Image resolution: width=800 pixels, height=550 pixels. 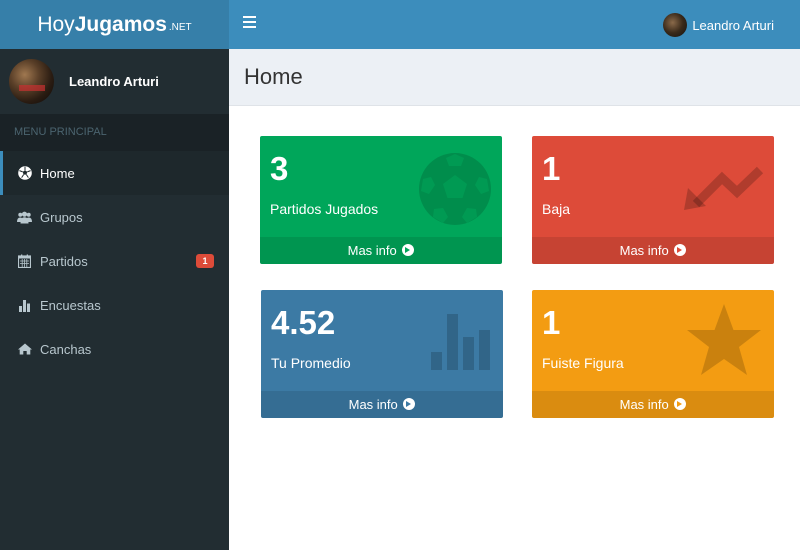 What do you see at coordinates (114, 173) in the screenshot?
I see `sidebar-item-home: Home` at bounding box center [114, 173].